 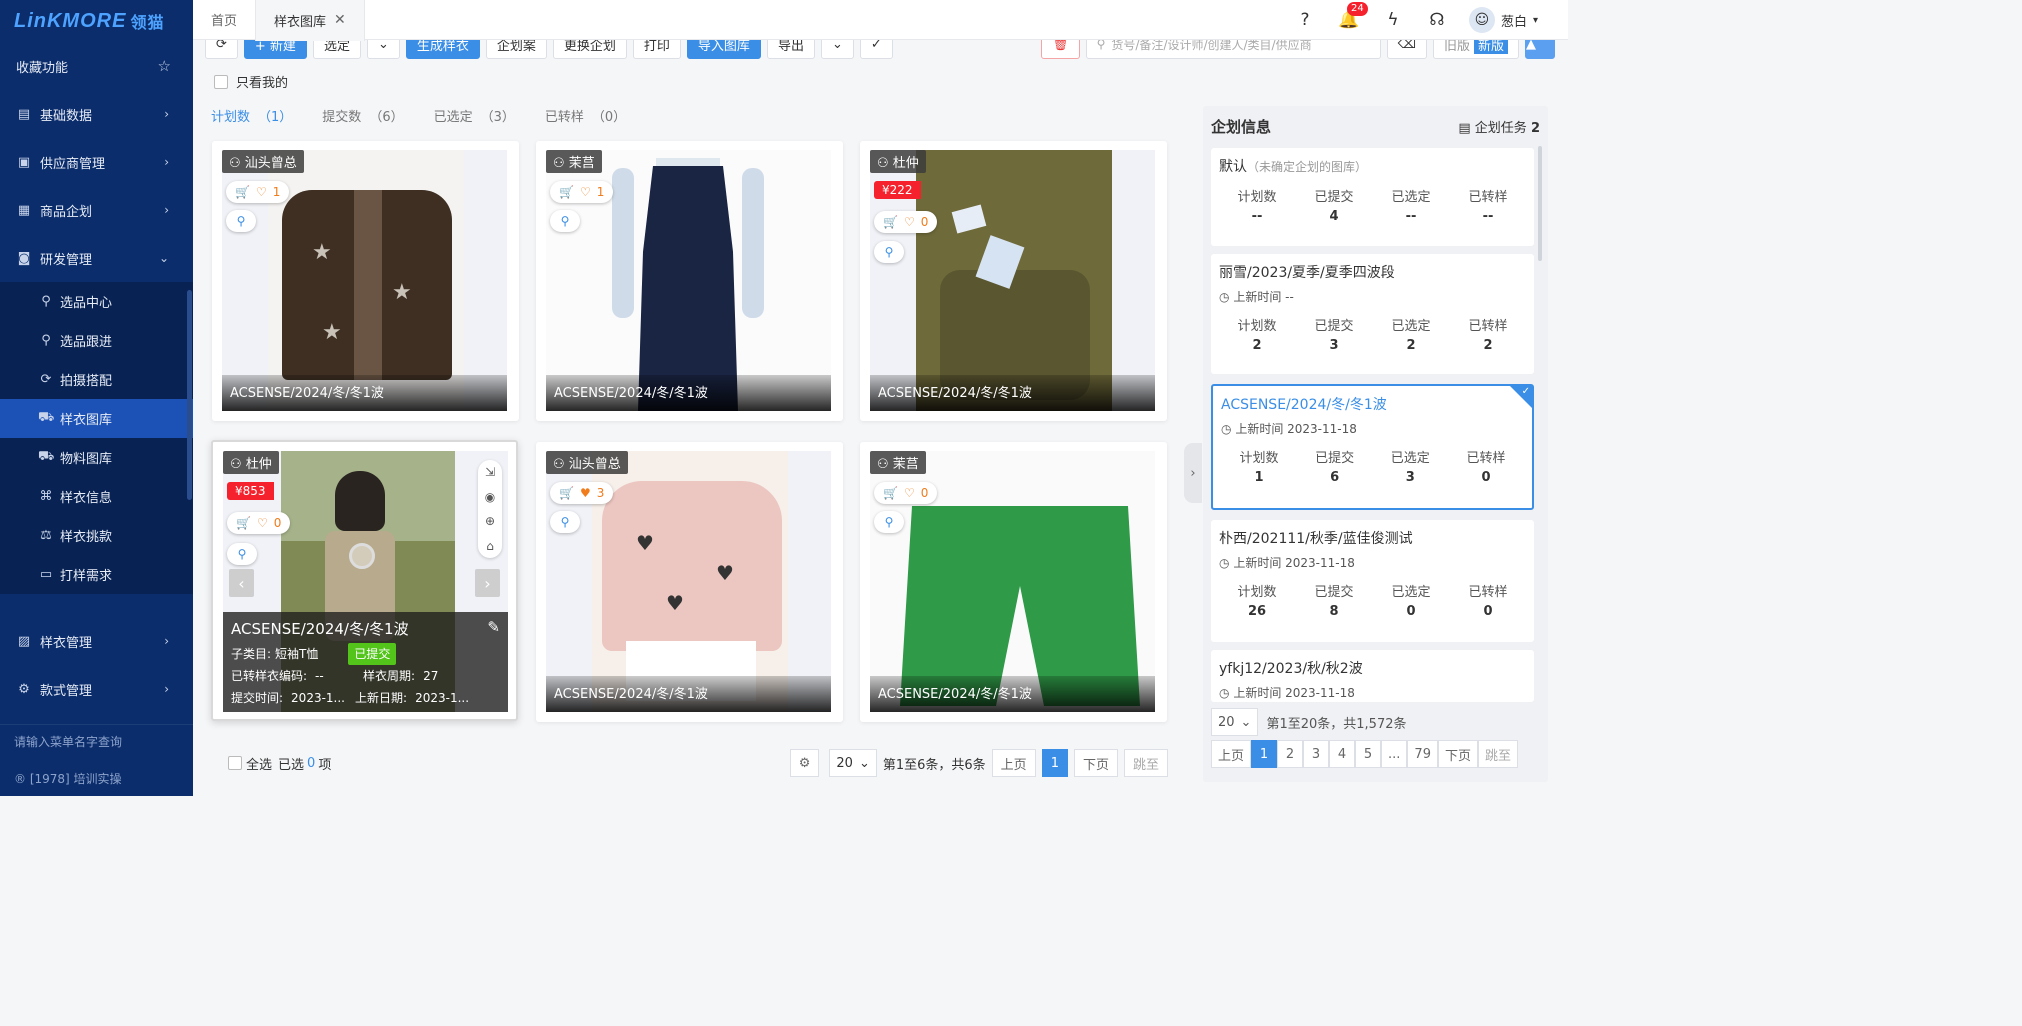 What do you see at coordinates (490, 546) in the screenshot?
I see `tag-icon: ⌂` at bounding box center [490, 546].